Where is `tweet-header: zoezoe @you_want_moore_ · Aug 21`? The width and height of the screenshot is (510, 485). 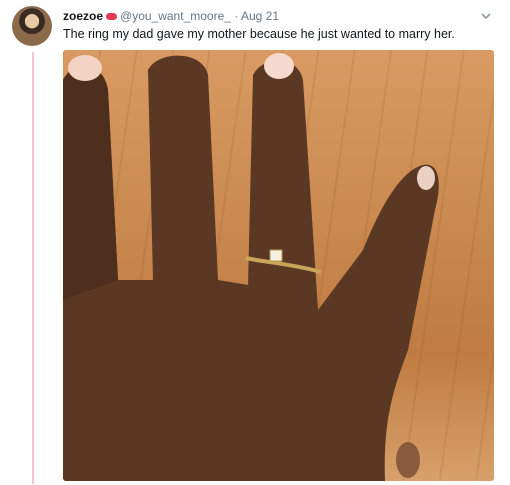
tweet-header: zoezoe @you_want_moore_ · Aug 21 is located at coordinates (171, 16).